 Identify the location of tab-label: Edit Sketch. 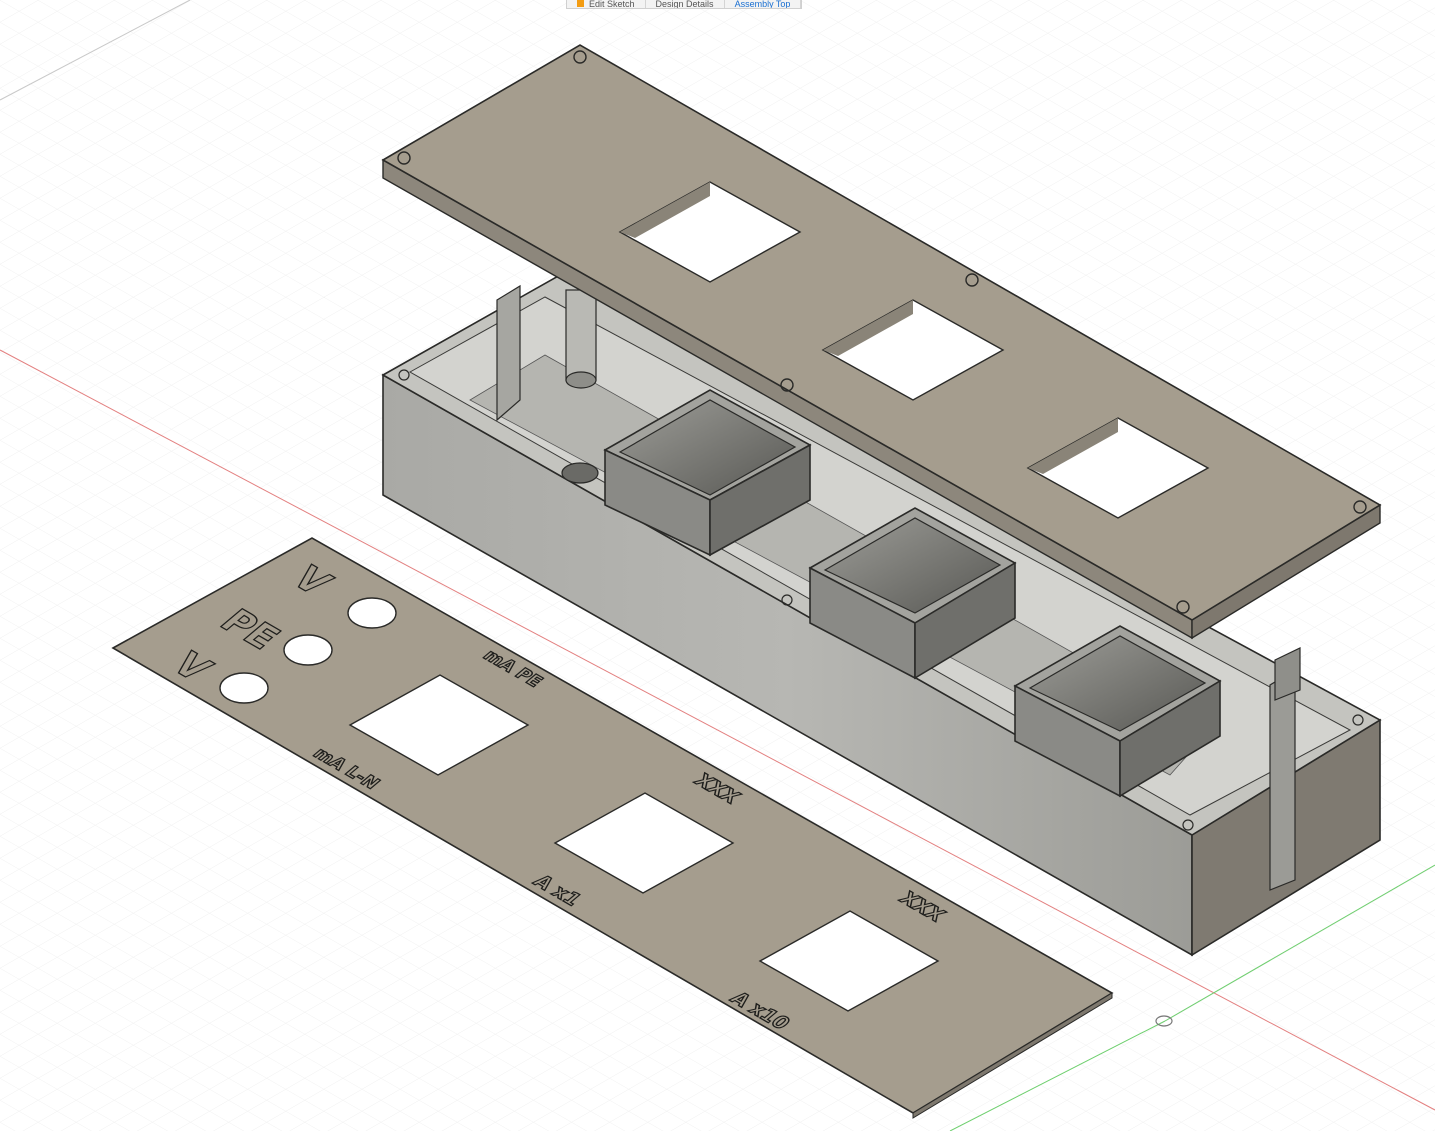
(612, 4).